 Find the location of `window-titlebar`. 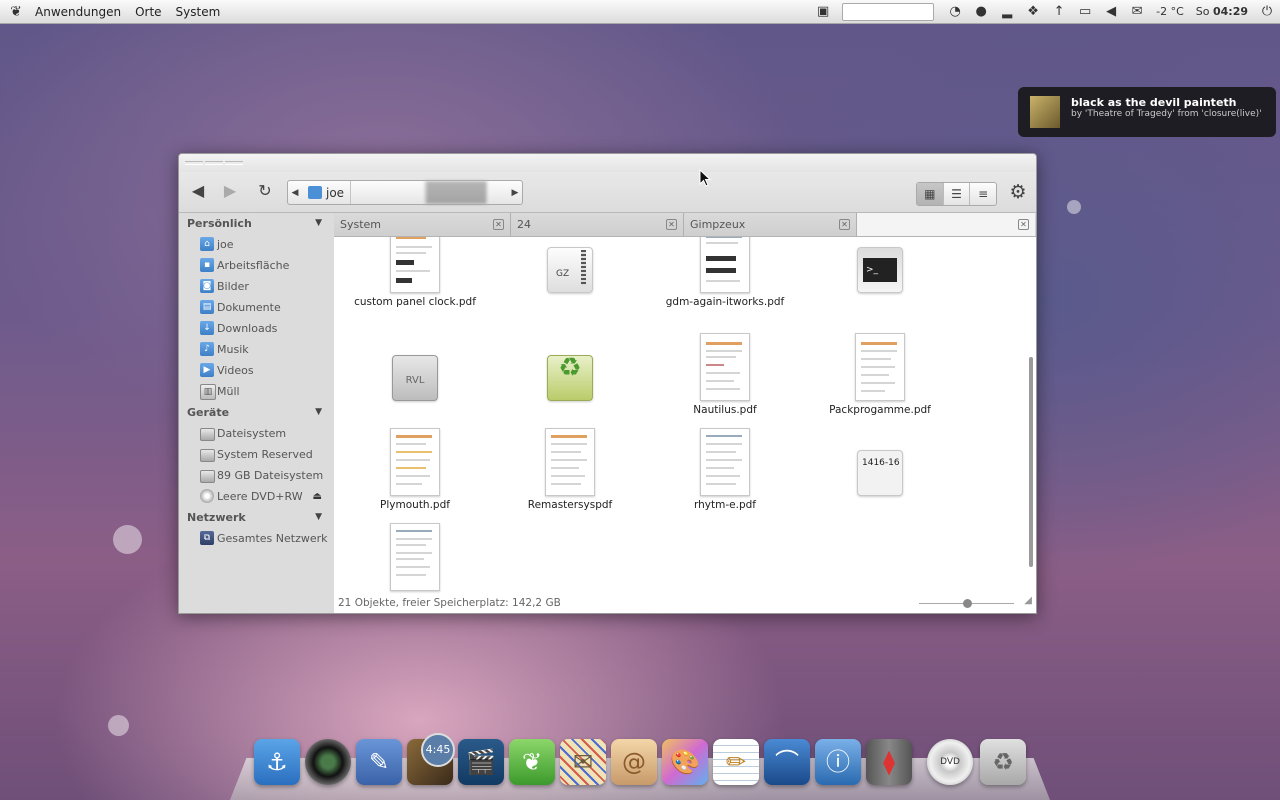

window-titlebar is located at coordinates (607, 163).